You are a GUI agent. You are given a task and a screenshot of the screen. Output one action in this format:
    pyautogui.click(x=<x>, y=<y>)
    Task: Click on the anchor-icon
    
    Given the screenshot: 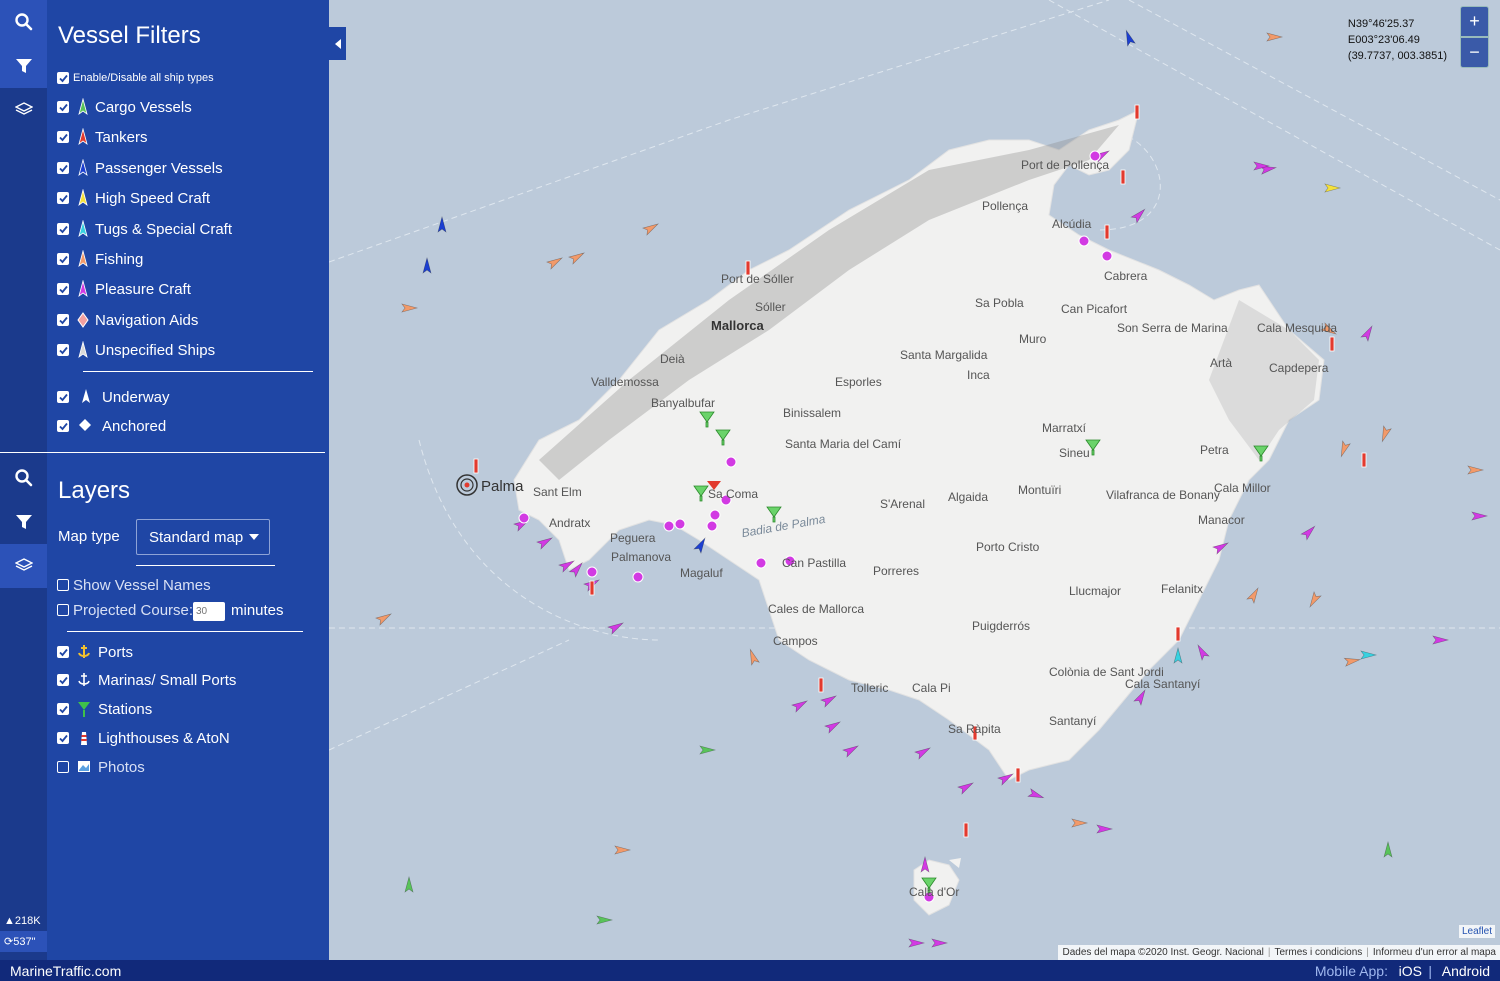 What is the action you would take?
    pyautogui.click(x=84, y=651)
    